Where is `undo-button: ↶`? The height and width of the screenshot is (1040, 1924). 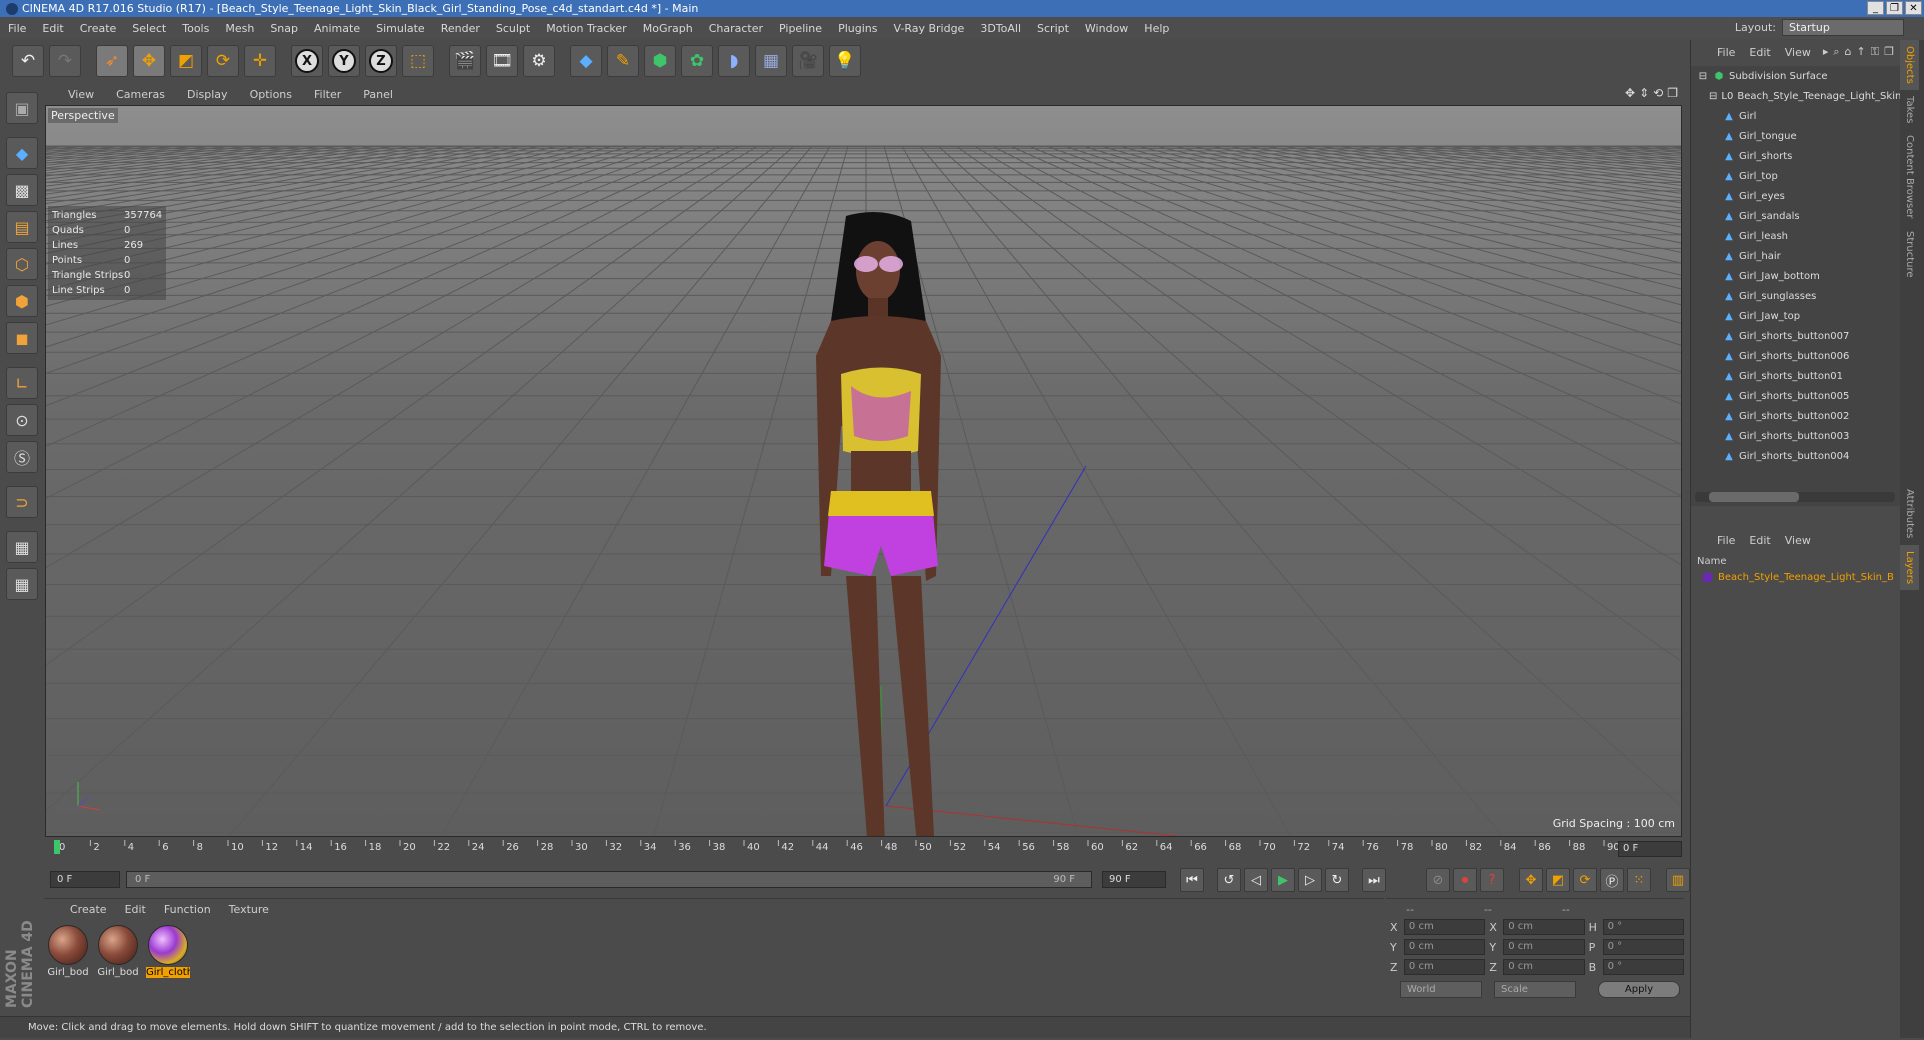 undo-button: ↶ is located at coordinates (28, 61).